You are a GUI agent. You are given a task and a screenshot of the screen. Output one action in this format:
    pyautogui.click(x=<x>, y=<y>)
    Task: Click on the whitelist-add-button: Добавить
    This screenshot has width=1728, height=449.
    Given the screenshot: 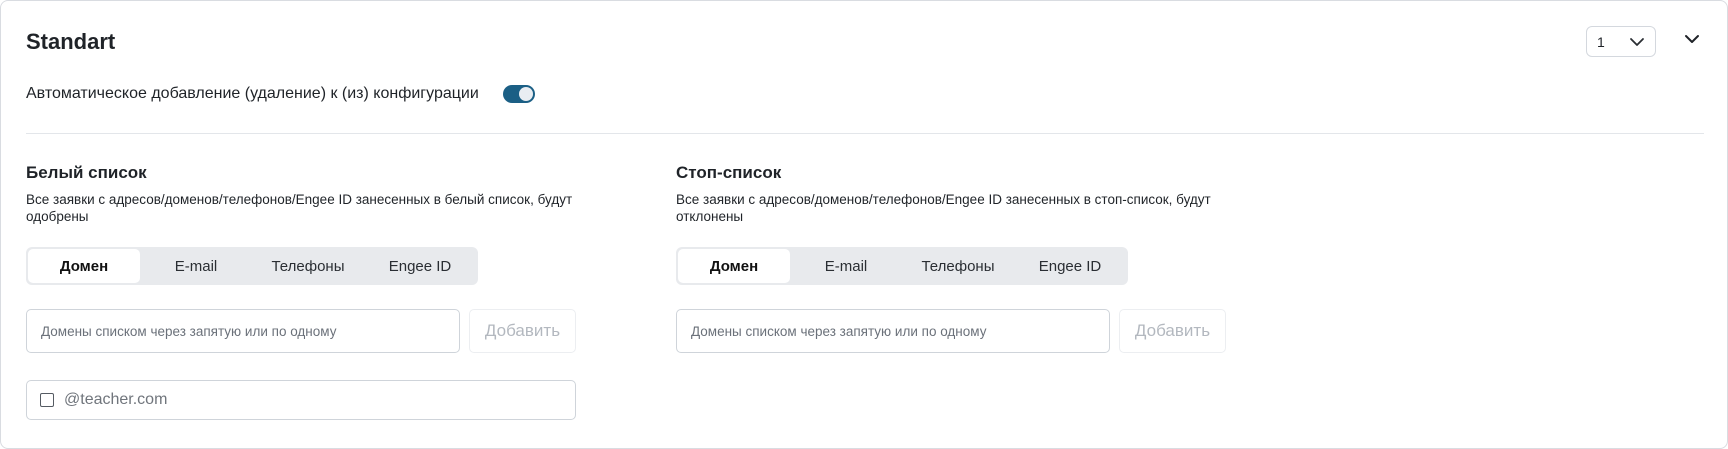 What is the action you would take?
    pyautogui.click(x=522, y=331)
    